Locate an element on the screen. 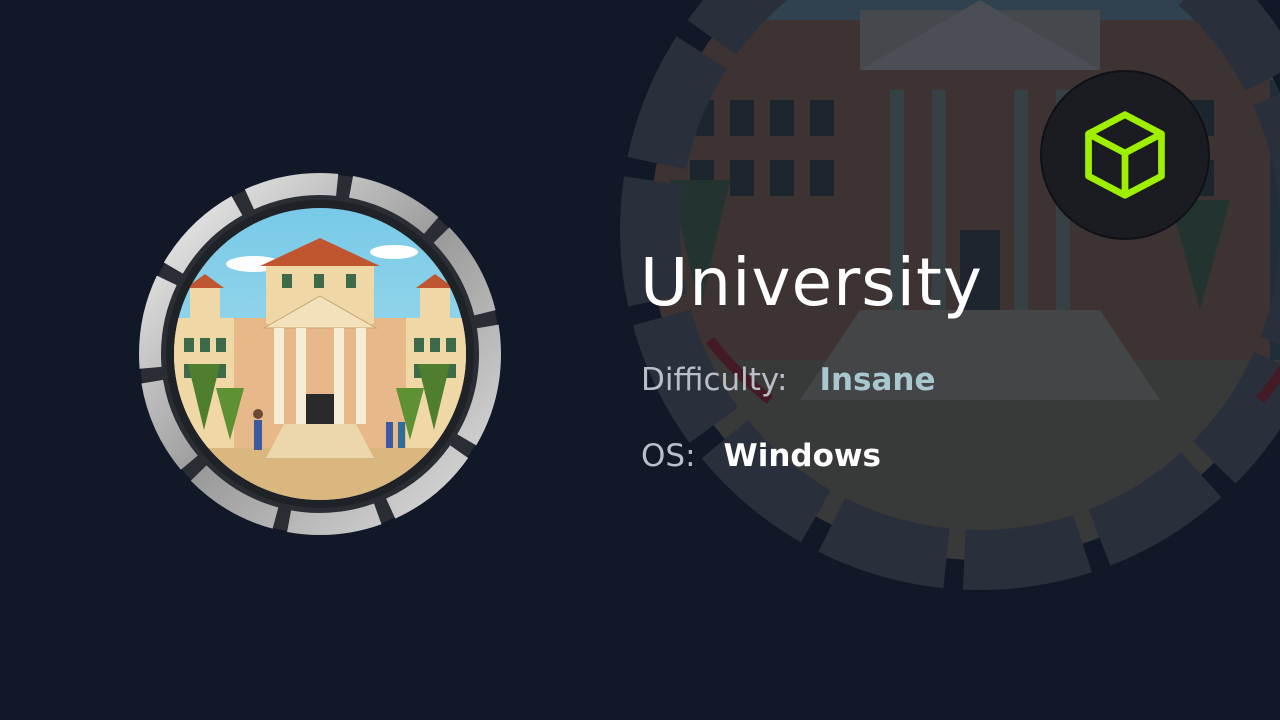 Image resolution: width=1280 pixels, height=720 pixels. os-row: OS: Windows is located at coordinates (761, 456).